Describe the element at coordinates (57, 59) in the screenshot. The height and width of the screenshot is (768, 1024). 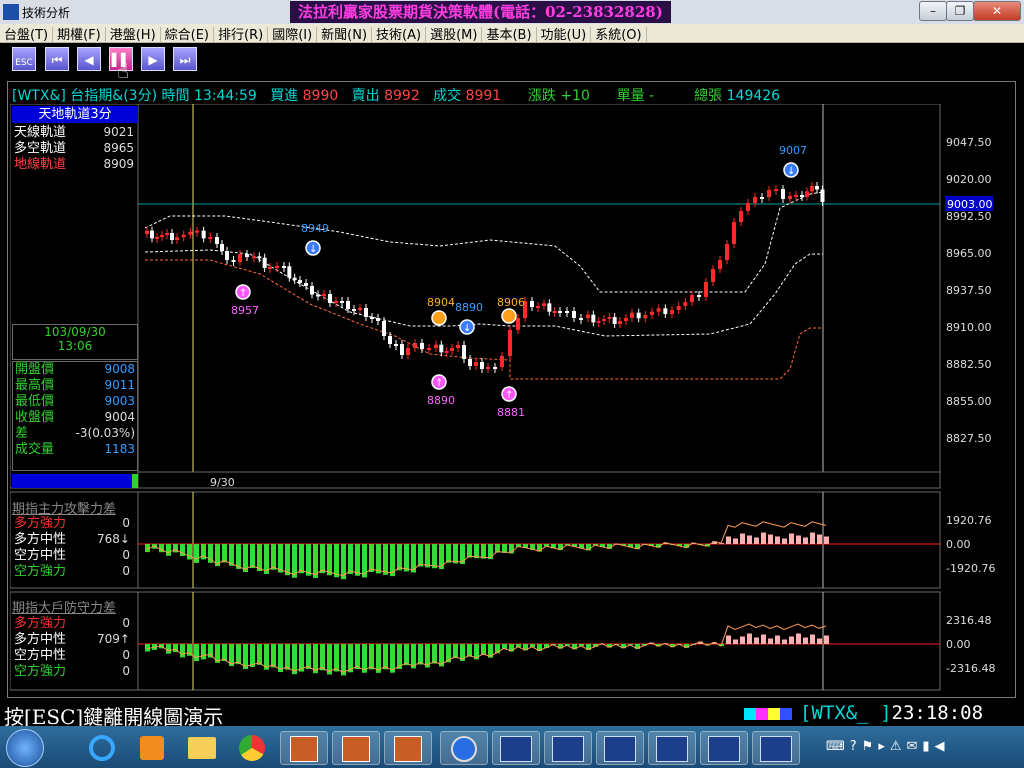
I see `skip-first-button: ⏮` at that location.